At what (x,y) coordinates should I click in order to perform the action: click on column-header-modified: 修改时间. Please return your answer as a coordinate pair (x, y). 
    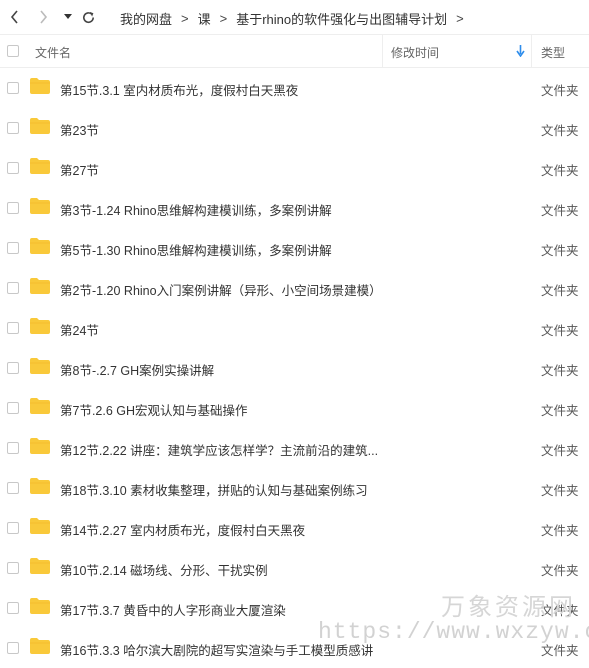
    Looking at the image, I should click on (415, 52).